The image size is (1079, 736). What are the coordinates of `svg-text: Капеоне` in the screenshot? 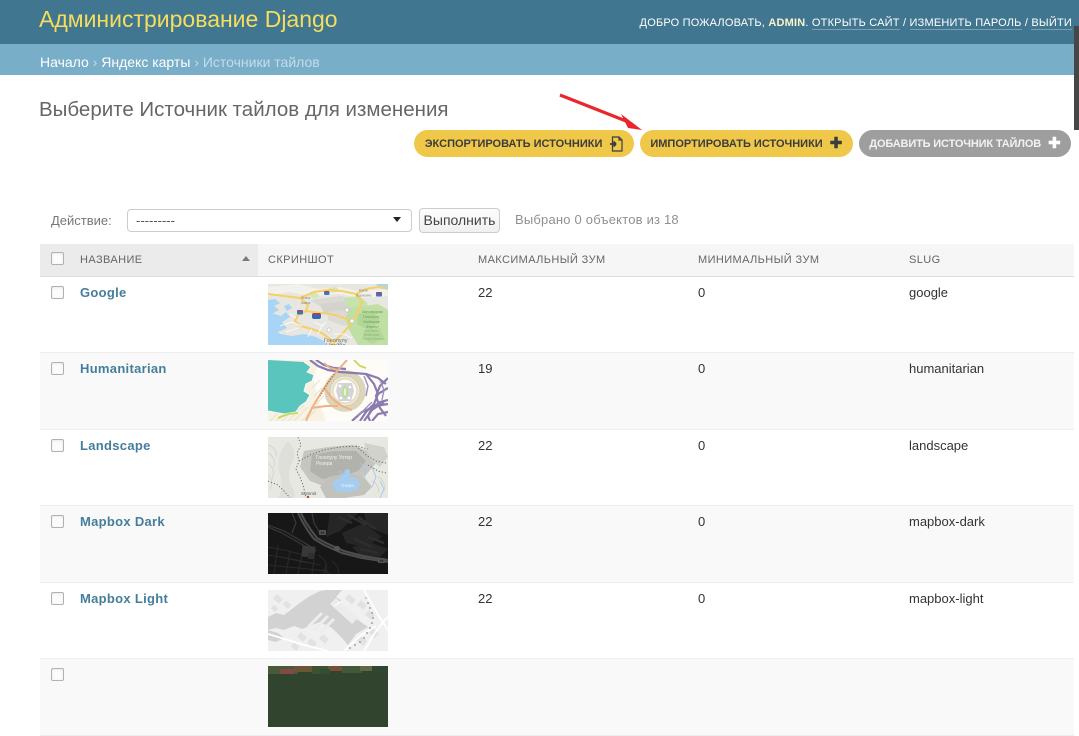 It's located at (364, 294).